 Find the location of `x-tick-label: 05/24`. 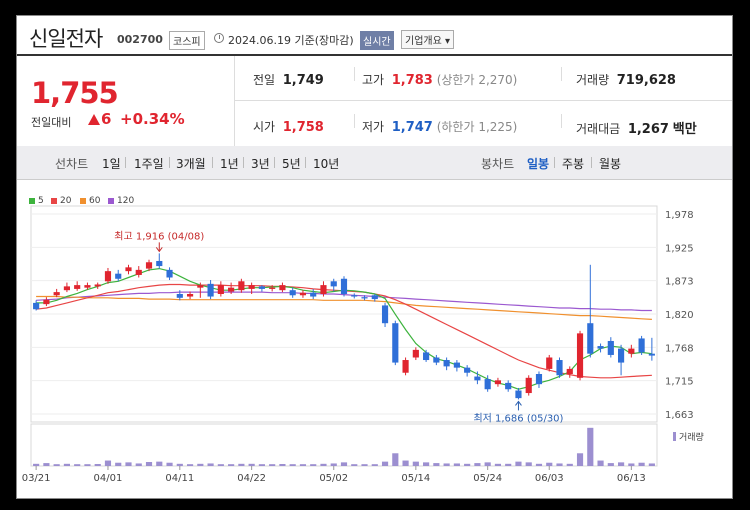

x-tick-label: 05/24 is located at coordinates (487, 478).